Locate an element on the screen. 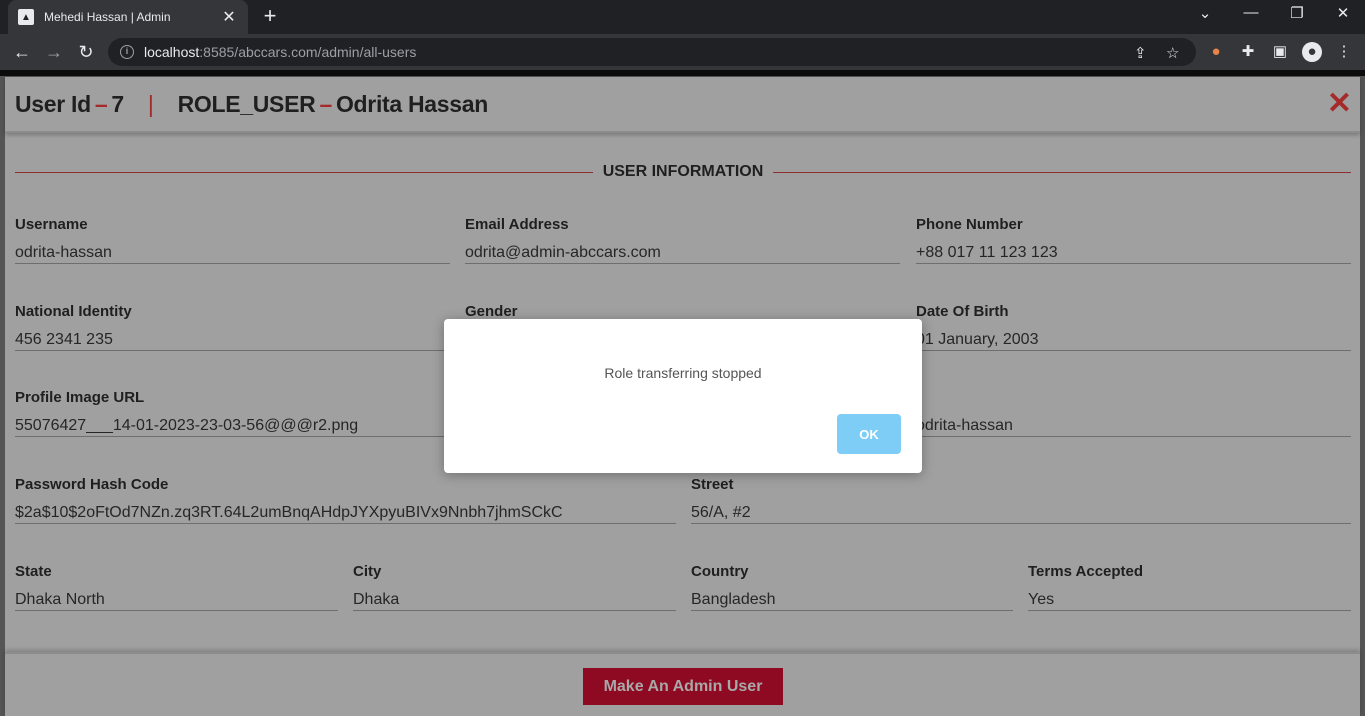 This screenshot has width=1365, height=716. share-icon: ⇪ is located at coordinates (1140, 53).